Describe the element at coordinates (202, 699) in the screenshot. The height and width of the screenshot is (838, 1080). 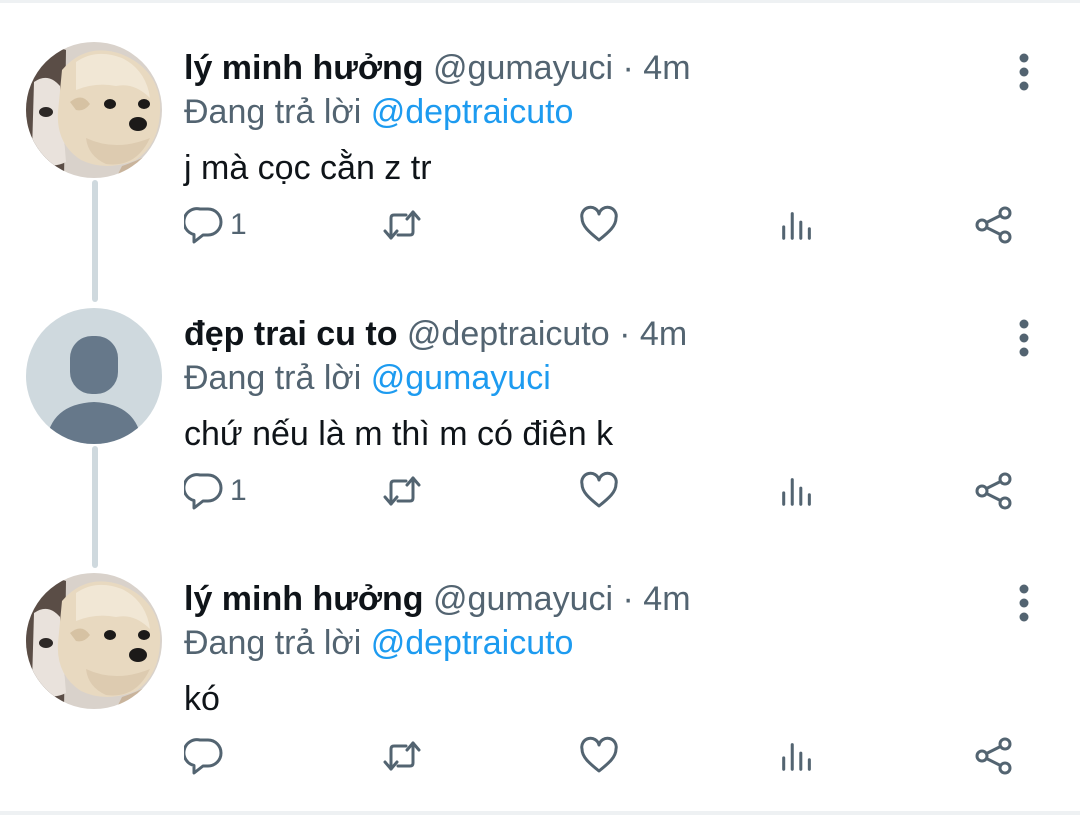
I see `tweet-text: kó` at that location.